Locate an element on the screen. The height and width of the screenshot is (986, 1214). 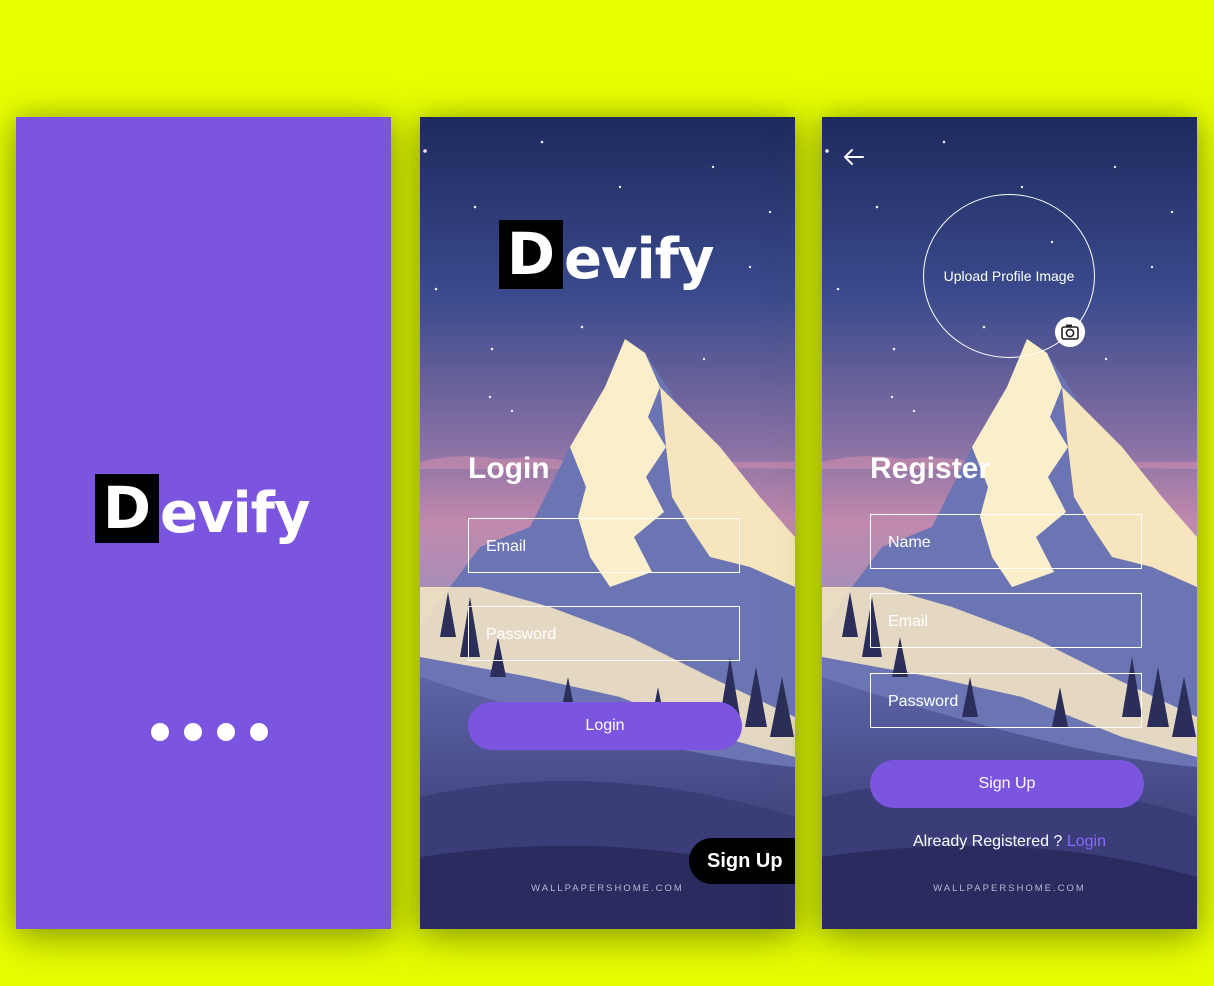
login-link: Login is located at coordinates (1086, 841).